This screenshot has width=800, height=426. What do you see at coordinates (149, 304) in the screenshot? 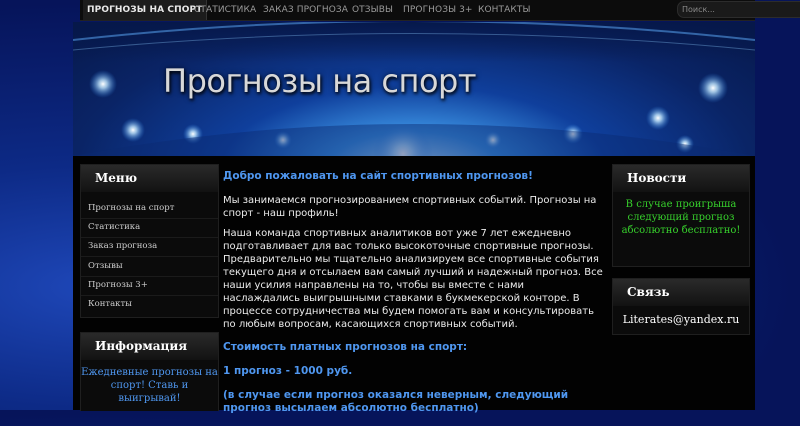
I see `sidebar-item-contacts: Контакты` at bounding box center [149, 304].